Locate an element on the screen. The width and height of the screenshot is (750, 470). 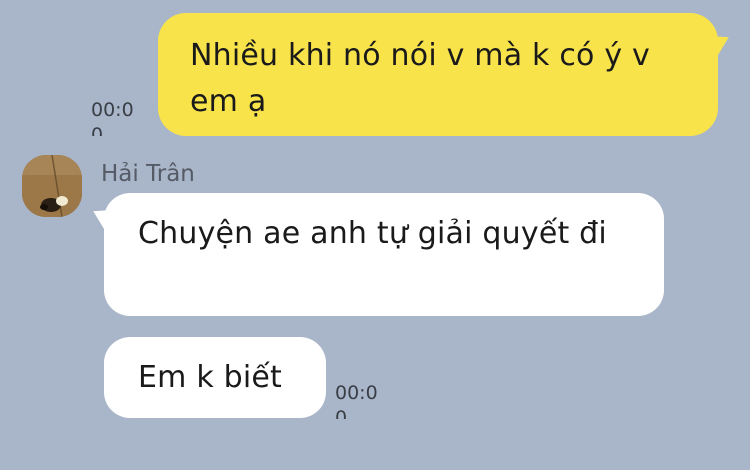
message-text: Nhiều khi nó nói v mà k có ý v em ạ is located at coordinates (420, 78).